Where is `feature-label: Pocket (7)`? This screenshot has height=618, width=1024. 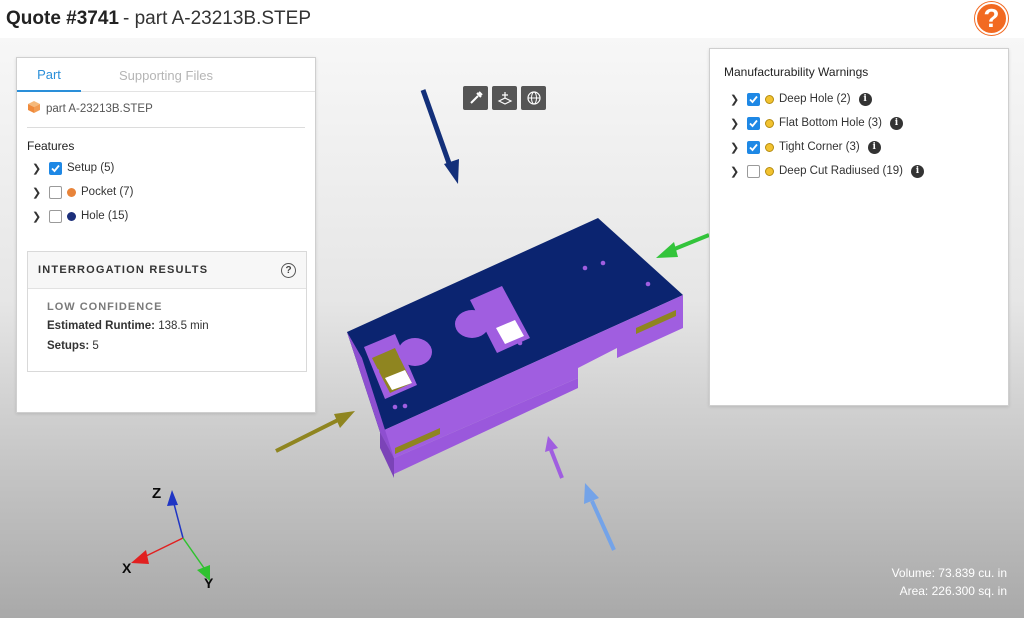 feature-label: Pocket (7) is located at coordinates (107, 192).